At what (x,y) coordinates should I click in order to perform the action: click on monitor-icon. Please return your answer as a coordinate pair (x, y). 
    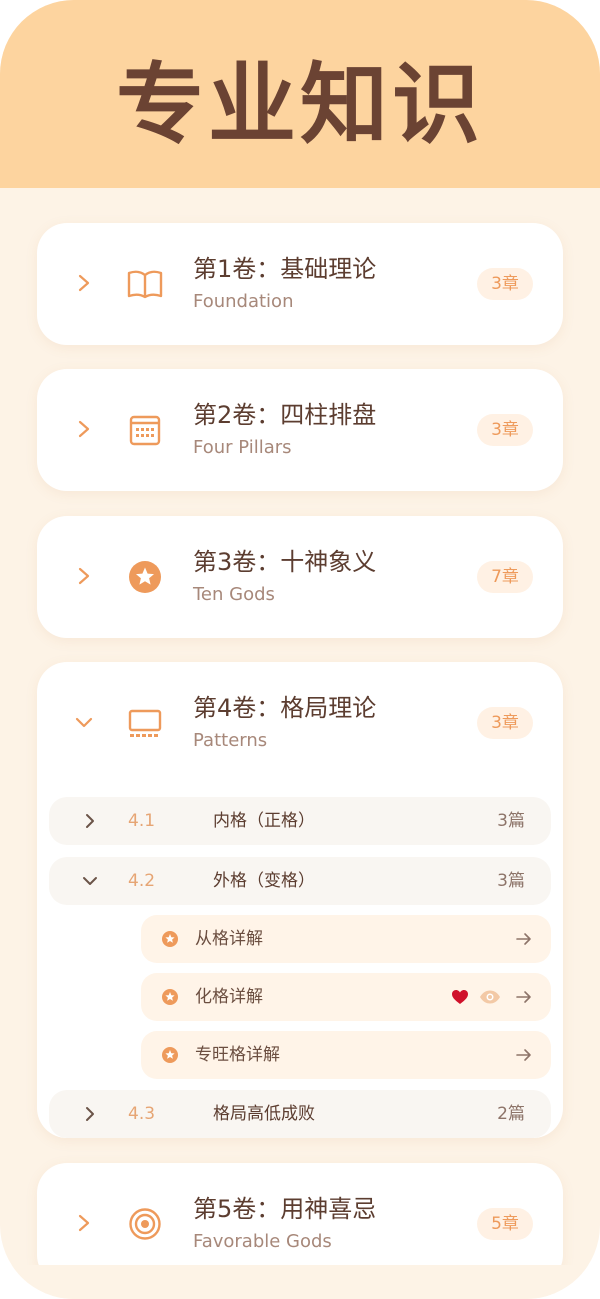
    Looking at the image, I should click on (145, 723).